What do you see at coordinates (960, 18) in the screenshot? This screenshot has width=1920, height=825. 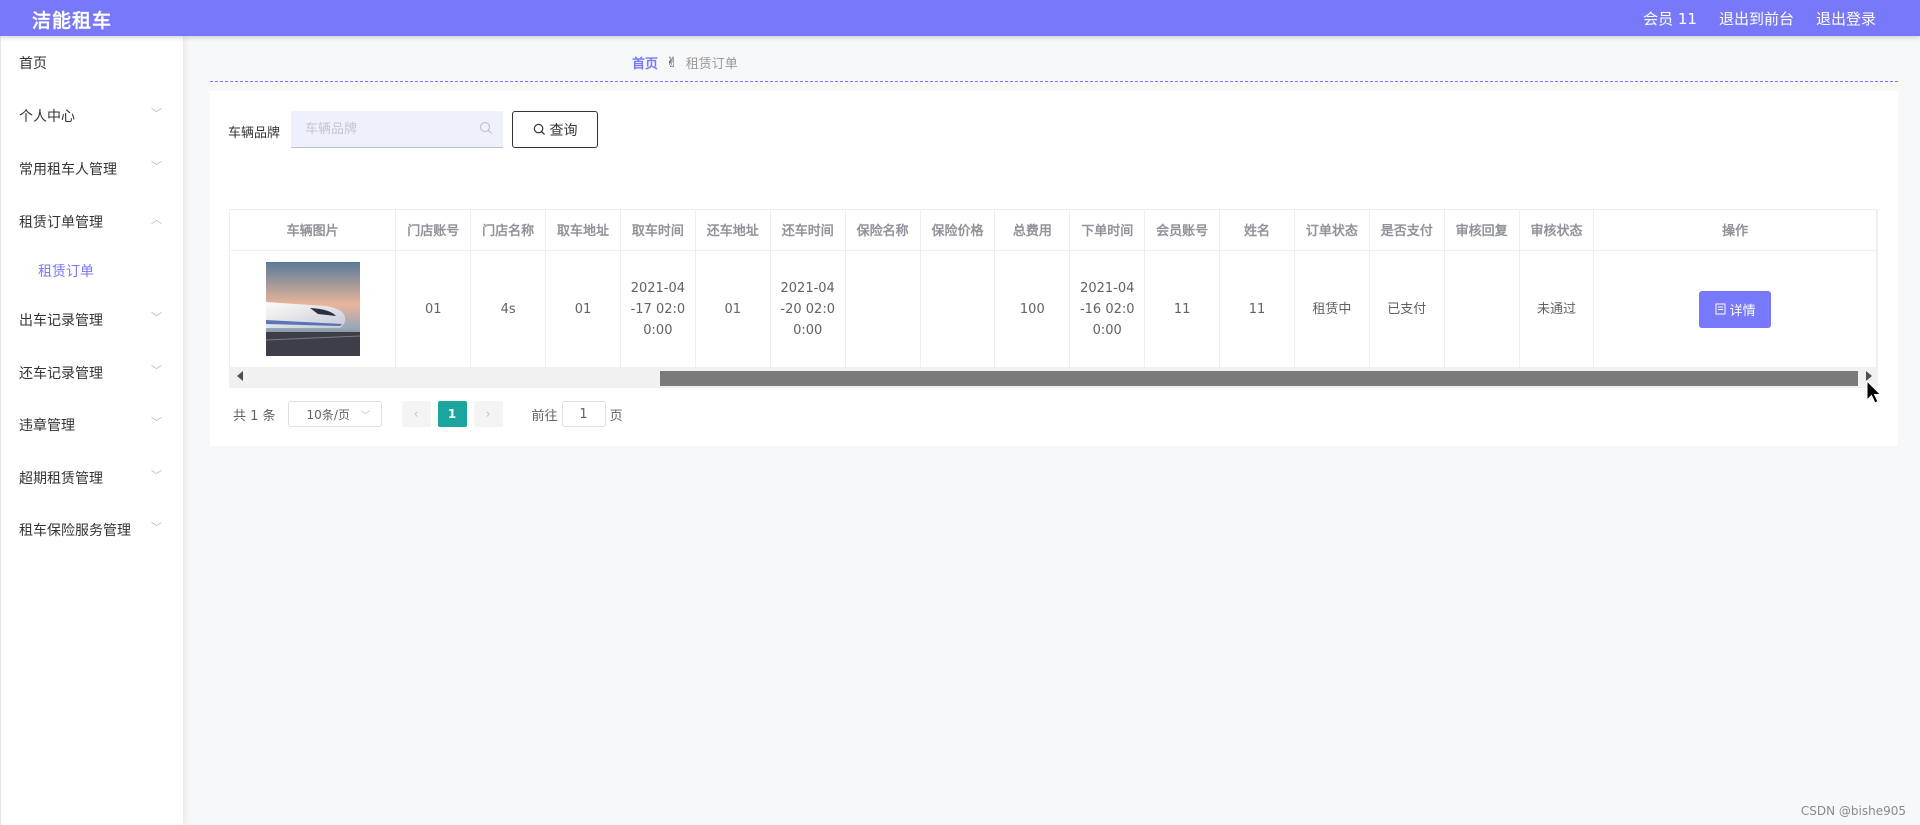 I see `top-header: 洁能租车 会员 11 退出到前台 退出登录` at bounding box center [960, 18].